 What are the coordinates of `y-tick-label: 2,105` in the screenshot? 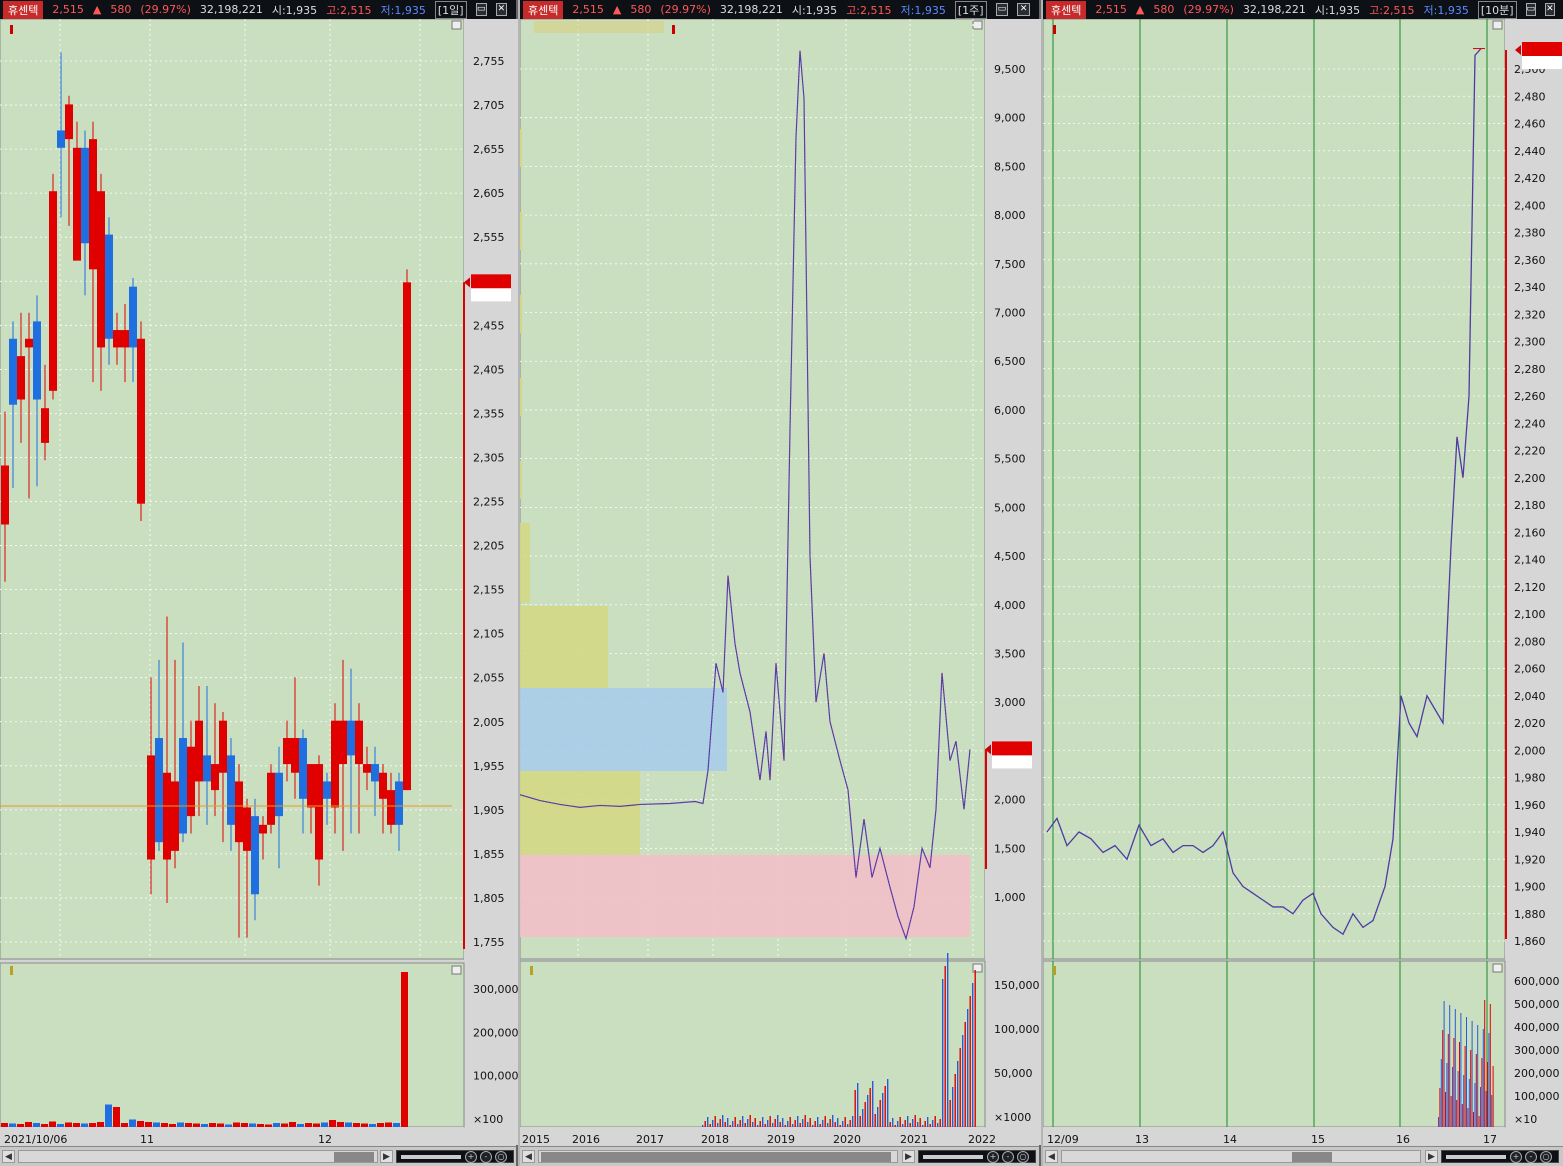 It's located at (489, 634).